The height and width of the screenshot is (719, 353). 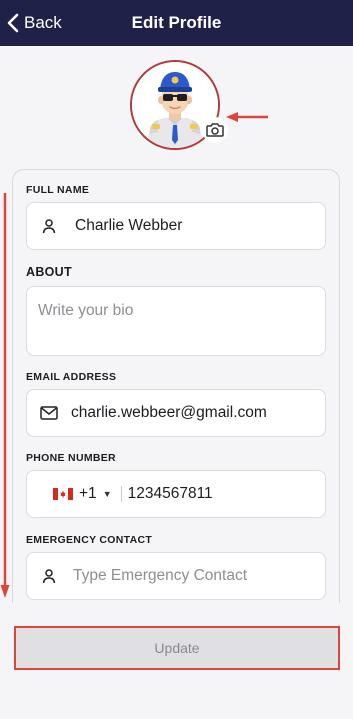 What do you see at coordinates (49, 413) in the screenshot?
I see `mail-icon` at bounding box center [49, 413].